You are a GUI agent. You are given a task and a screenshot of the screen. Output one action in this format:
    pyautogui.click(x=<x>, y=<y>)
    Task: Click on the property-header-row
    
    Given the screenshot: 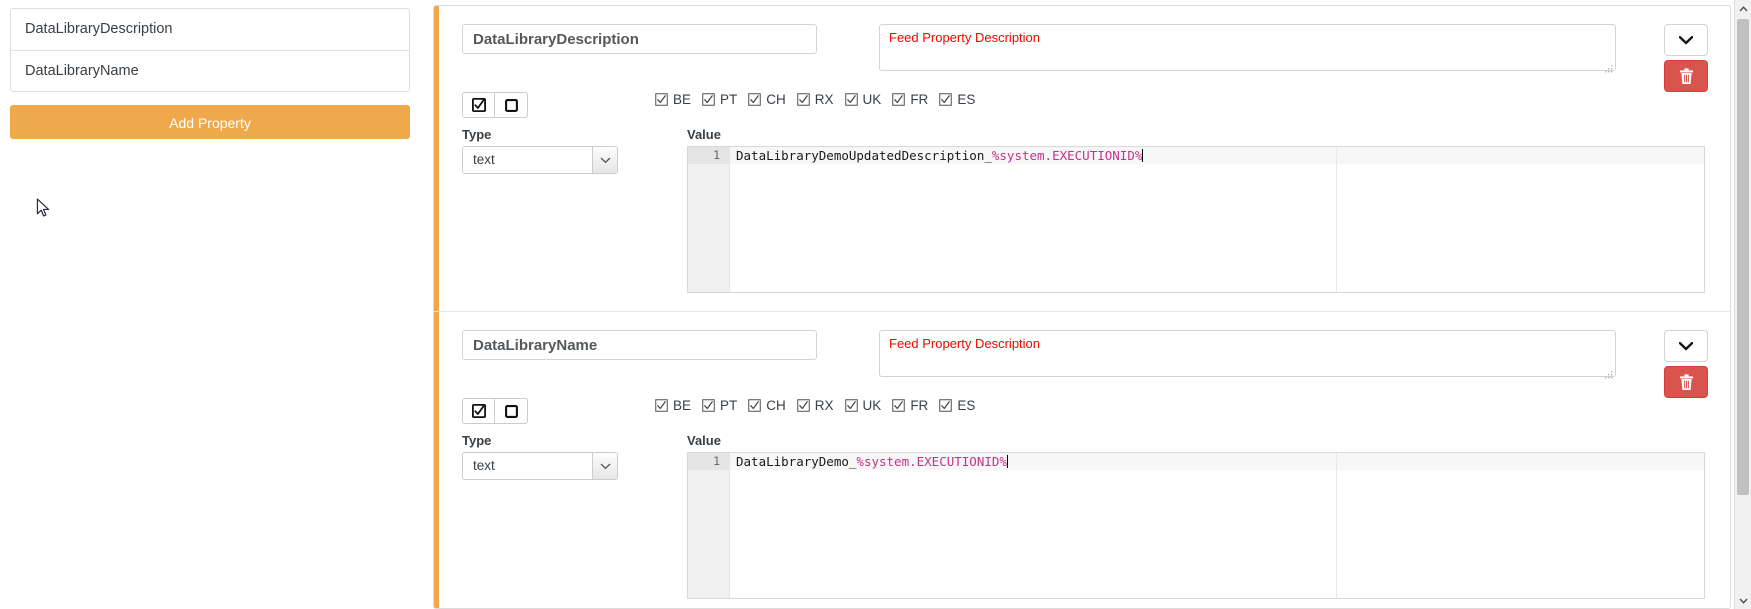 What is the action you would take?
    pyautogui.click(x=1096, y=356)
    